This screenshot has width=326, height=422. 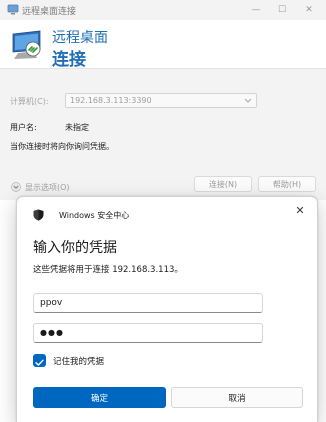 What do you see at coordinates (77, 127) in the screenshot?
I see `username-value: 未指定` at bounding box center [77, 127].